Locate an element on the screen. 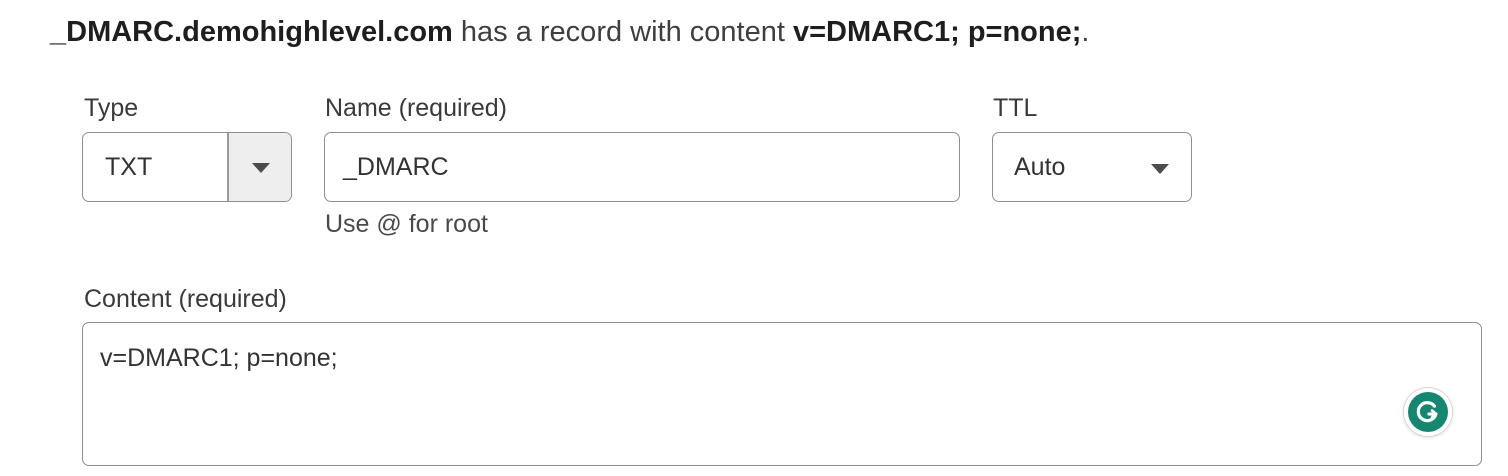 The width and height of the screenshot is (1508, 476). name-label: Name (required) is located at coordinates (416, 108).